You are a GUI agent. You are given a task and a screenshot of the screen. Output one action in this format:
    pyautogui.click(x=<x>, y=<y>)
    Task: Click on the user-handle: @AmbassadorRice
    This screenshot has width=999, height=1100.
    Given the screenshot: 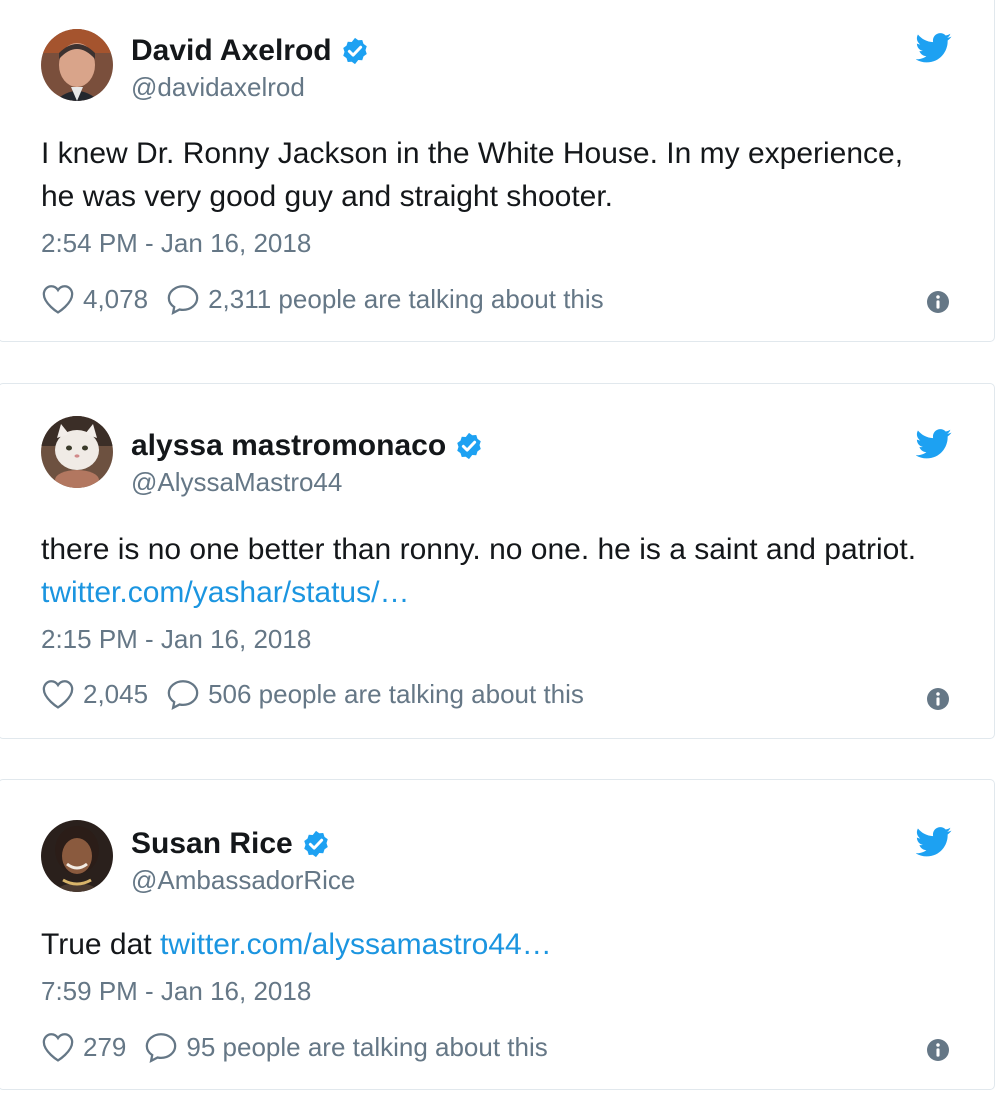 What is the action you would take?
    pyautogui.click(x=243, y=880)
    